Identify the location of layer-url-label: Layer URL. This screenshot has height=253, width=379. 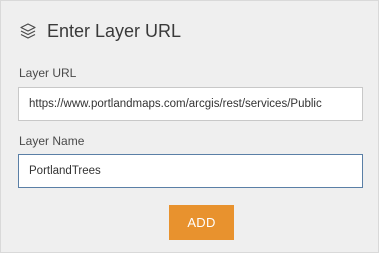
(48, 73).